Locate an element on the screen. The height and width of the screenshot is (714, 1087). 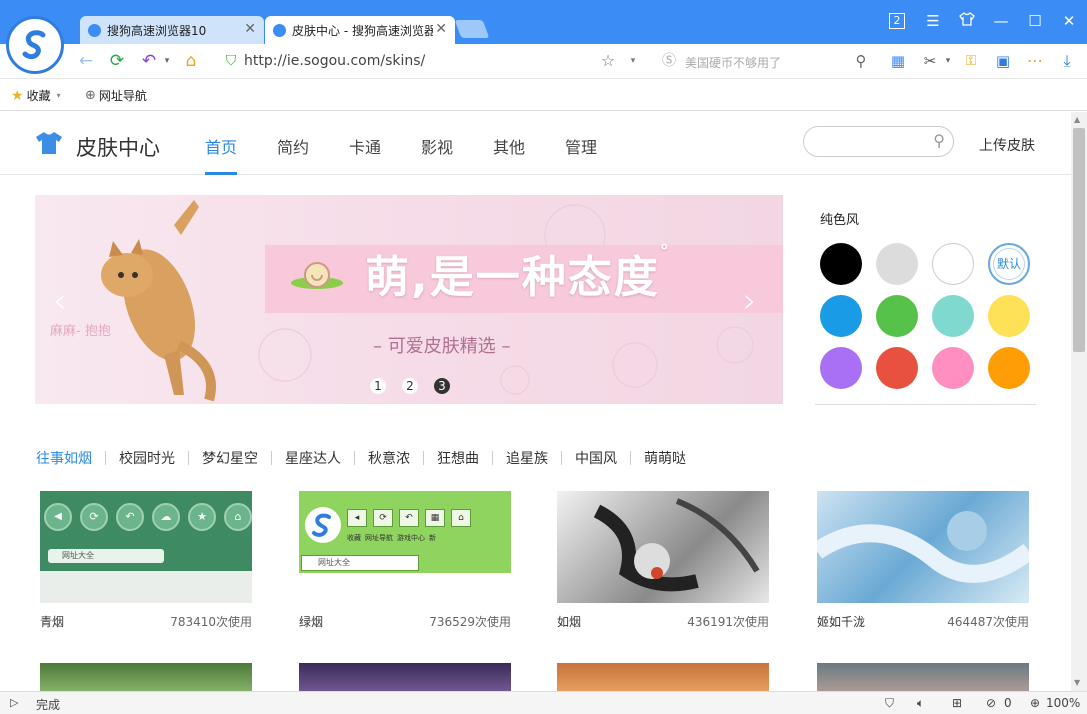
upload-skin-link: 上传皮肤 is located at coordinates (1007, 145).